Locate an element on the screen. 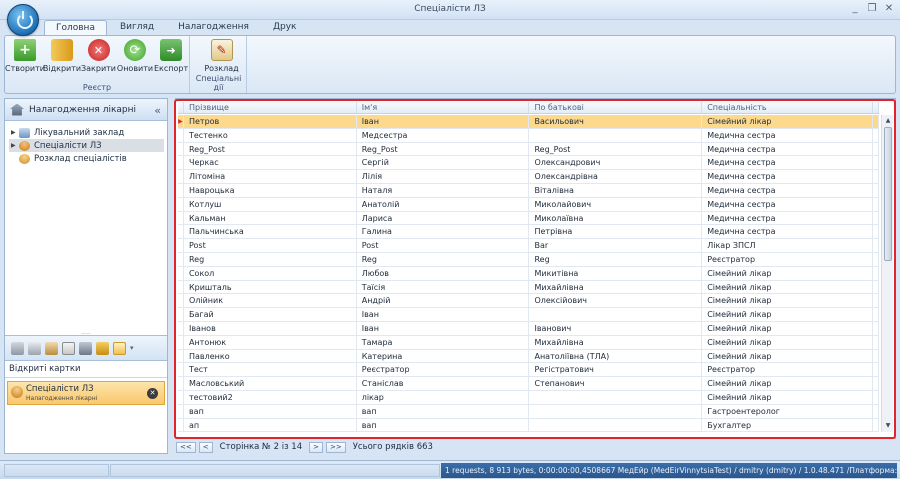  table-row: Багай Іван Сімейний лікар is located at coordinates (528, 315).